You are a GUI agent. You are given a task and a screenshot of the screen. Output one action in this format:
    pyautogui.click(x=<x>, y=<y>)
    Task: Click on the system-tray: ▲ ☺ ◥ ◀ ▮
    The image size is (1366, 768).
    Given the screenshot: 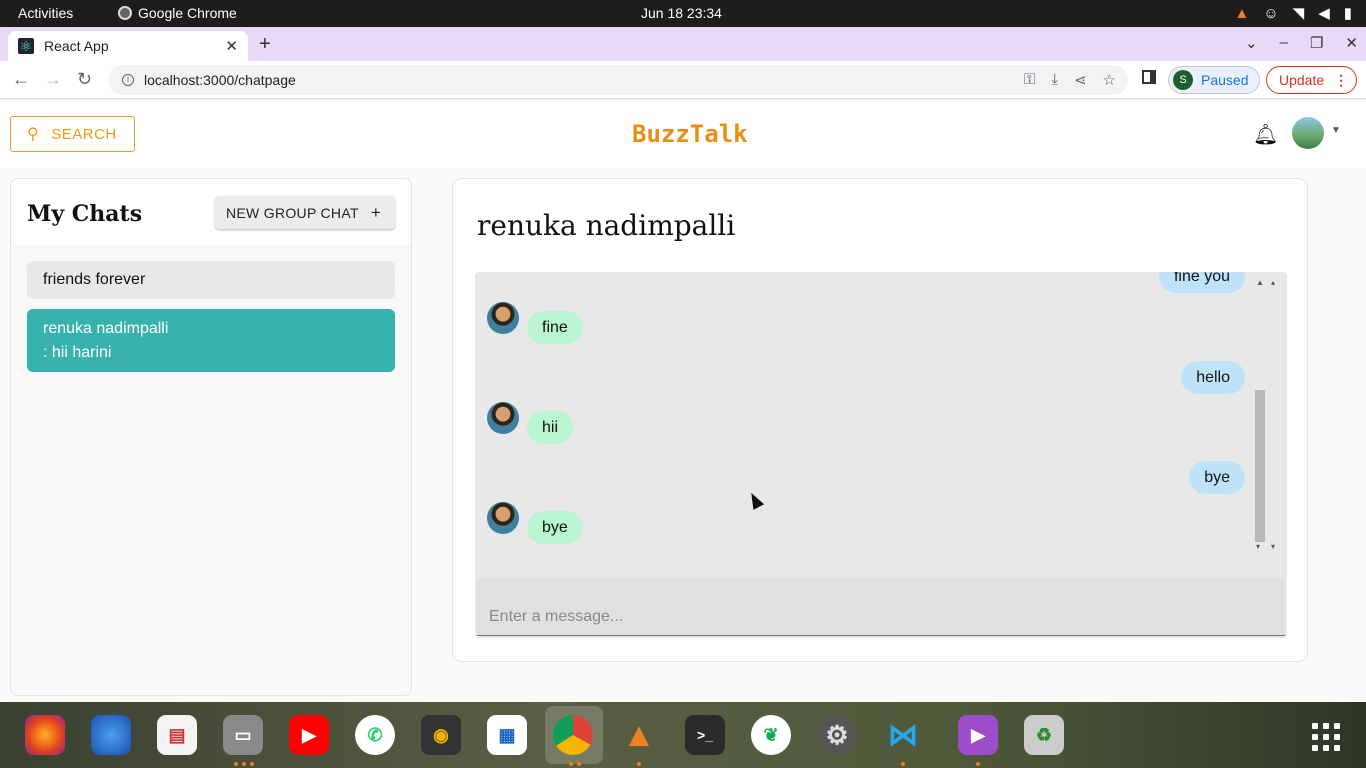 What is the action you would take?
    pyautogui.click(x=1293, y=13)
    